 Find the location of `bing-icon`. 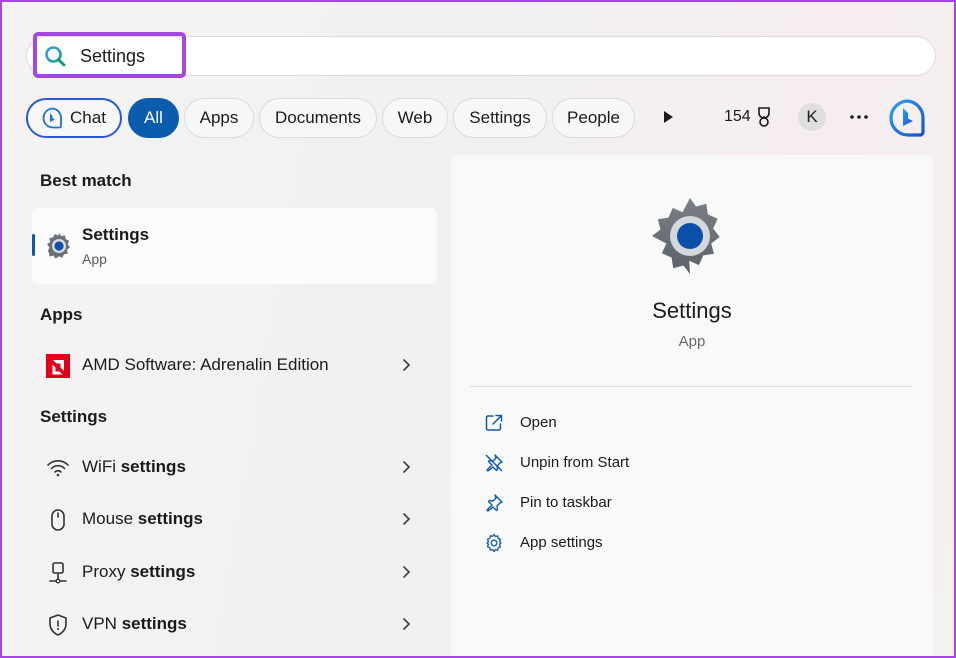

bing-icon is located at coordinates (908, 118).